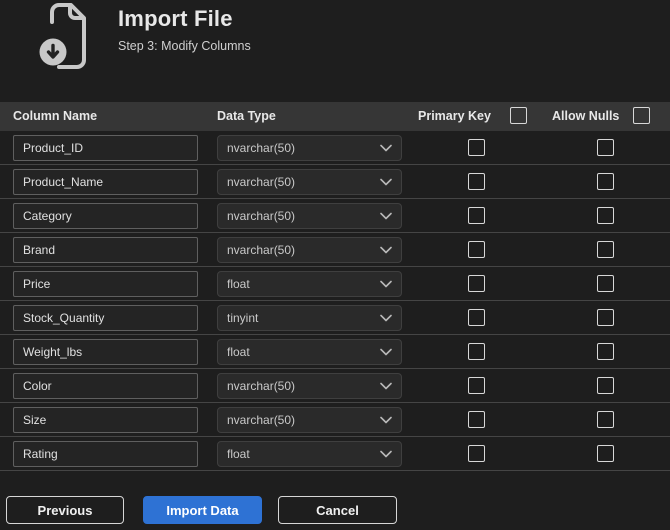 This screenshot has width=670, height=530. Describe the element at coordinates (184, 46) in the screenshot. I see `step-subtitle: Step 3: Modify Columns` at that location.